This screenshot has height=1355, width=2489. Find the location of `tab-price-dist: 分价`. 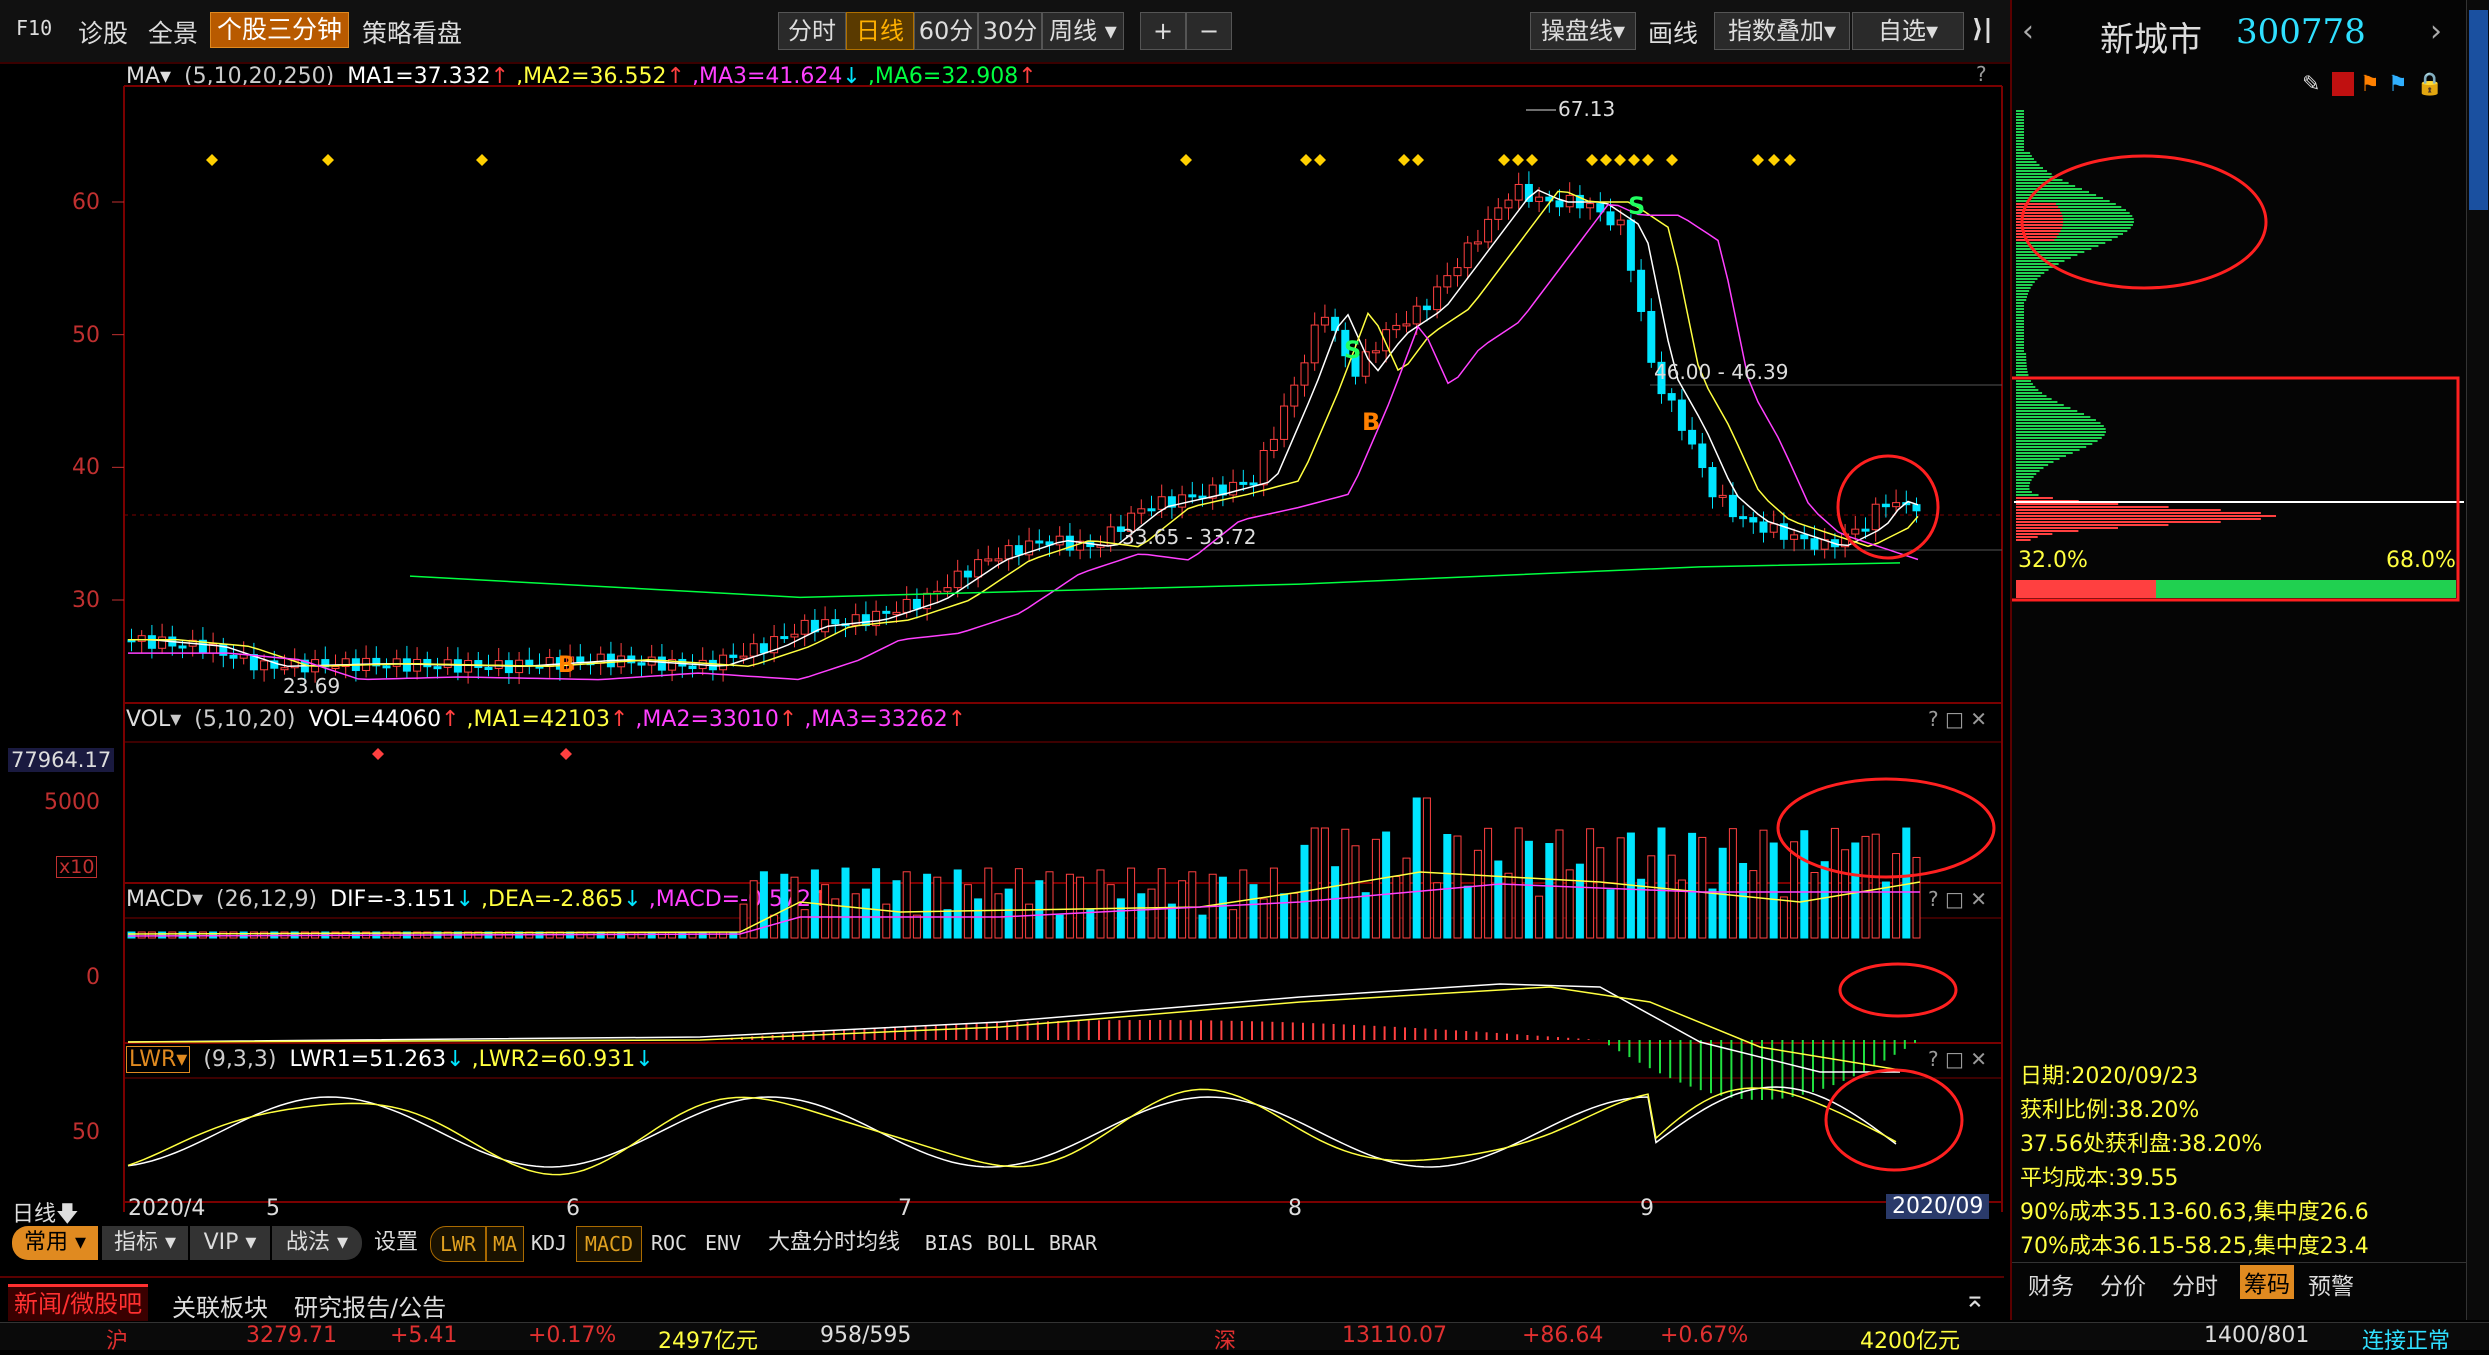

tab-price-dist: 分价 is located at coordinates (2123, 1284).